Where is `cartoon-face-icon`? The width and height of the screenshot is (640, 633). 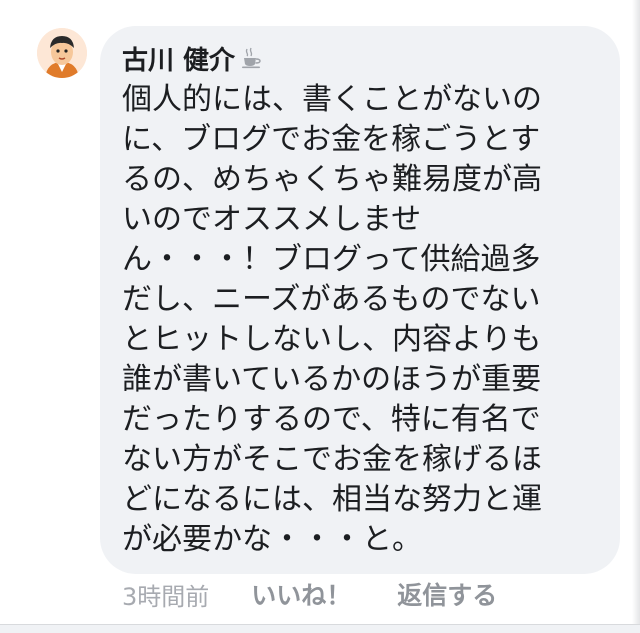
cartoon-face-icon is located at coordinates (62, 53).